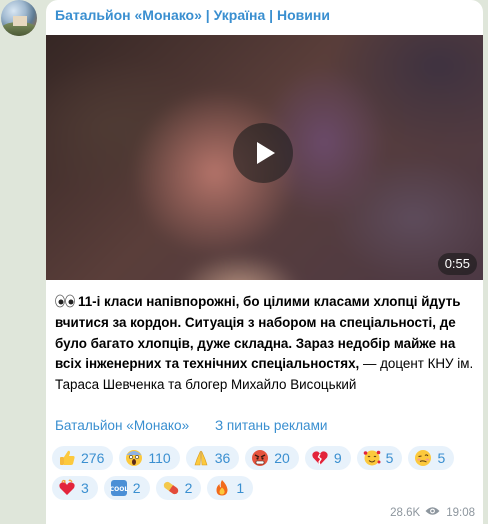 The height and width of the screenshot is (524, 488). Describe the element at coordinates (202, 425) in the screenshot. I see `footer-links: Батальйон «Монако» З питань реклами` at that location.